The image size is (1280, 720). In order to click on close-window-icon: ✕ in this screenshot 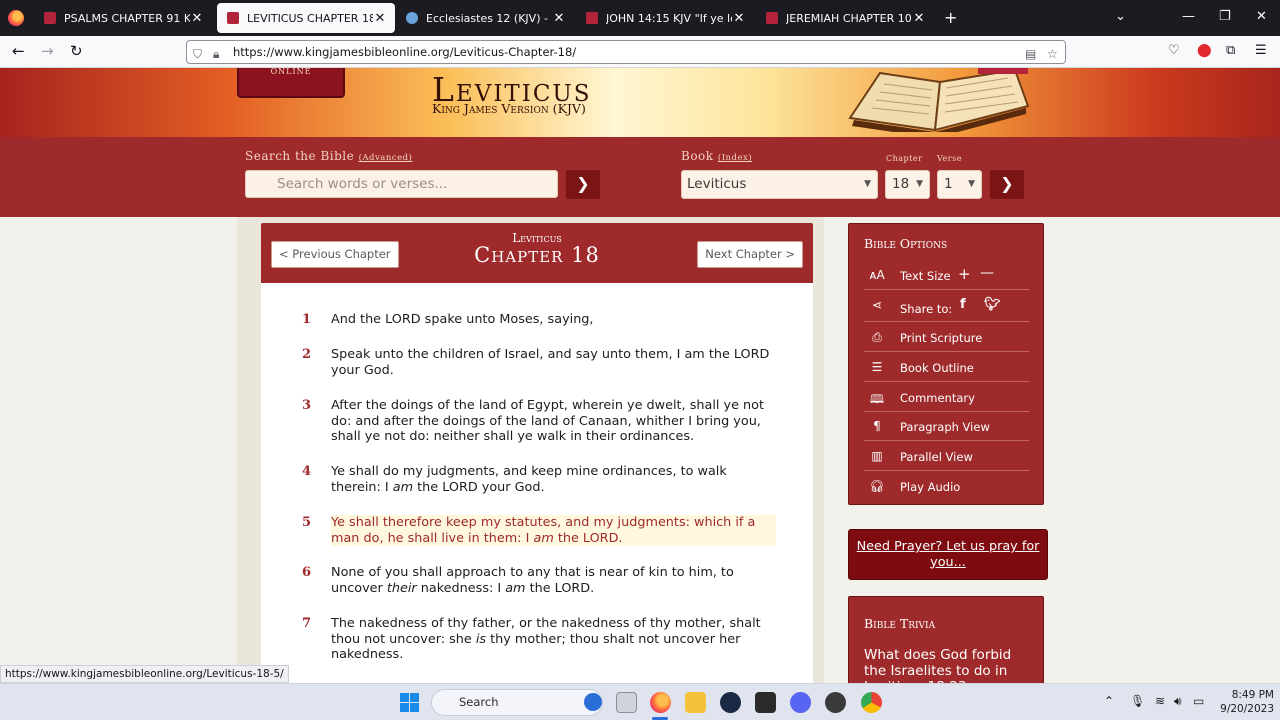, I will do `click(1261, 16)`.